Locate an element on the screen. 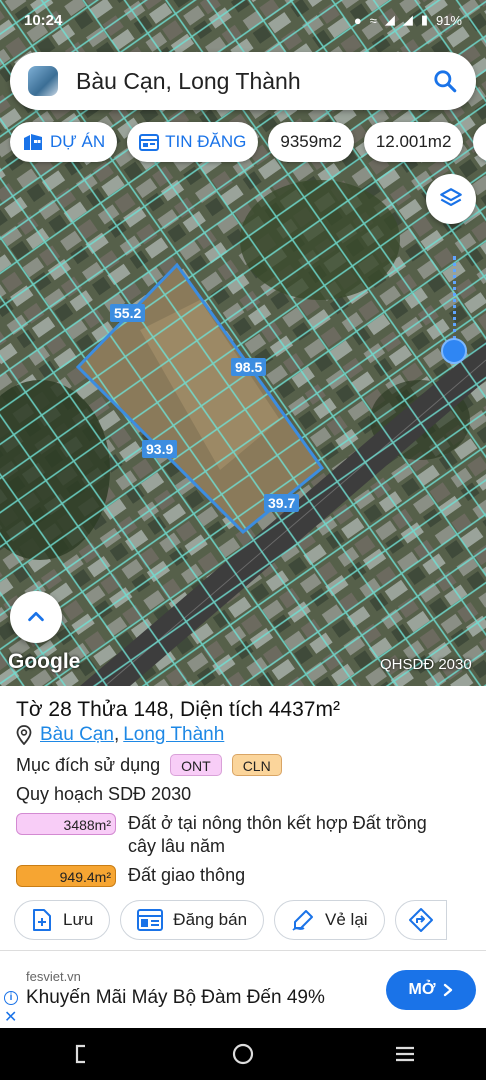 The image size is (486, 1080). post-sale-label: Đăng bán is located at coordinates (210, 919).